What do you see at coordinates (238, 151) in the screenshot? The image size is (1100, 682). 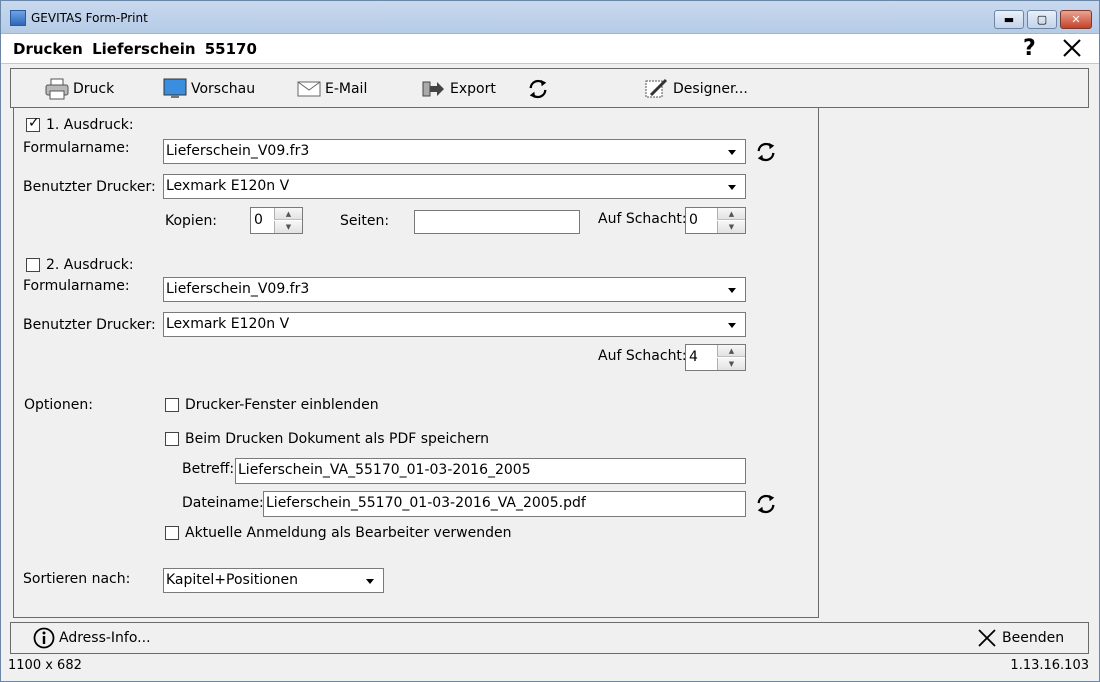 I see `print1-form-value: Lieferschein_V09.fr3` at bounding box center [238, 151].